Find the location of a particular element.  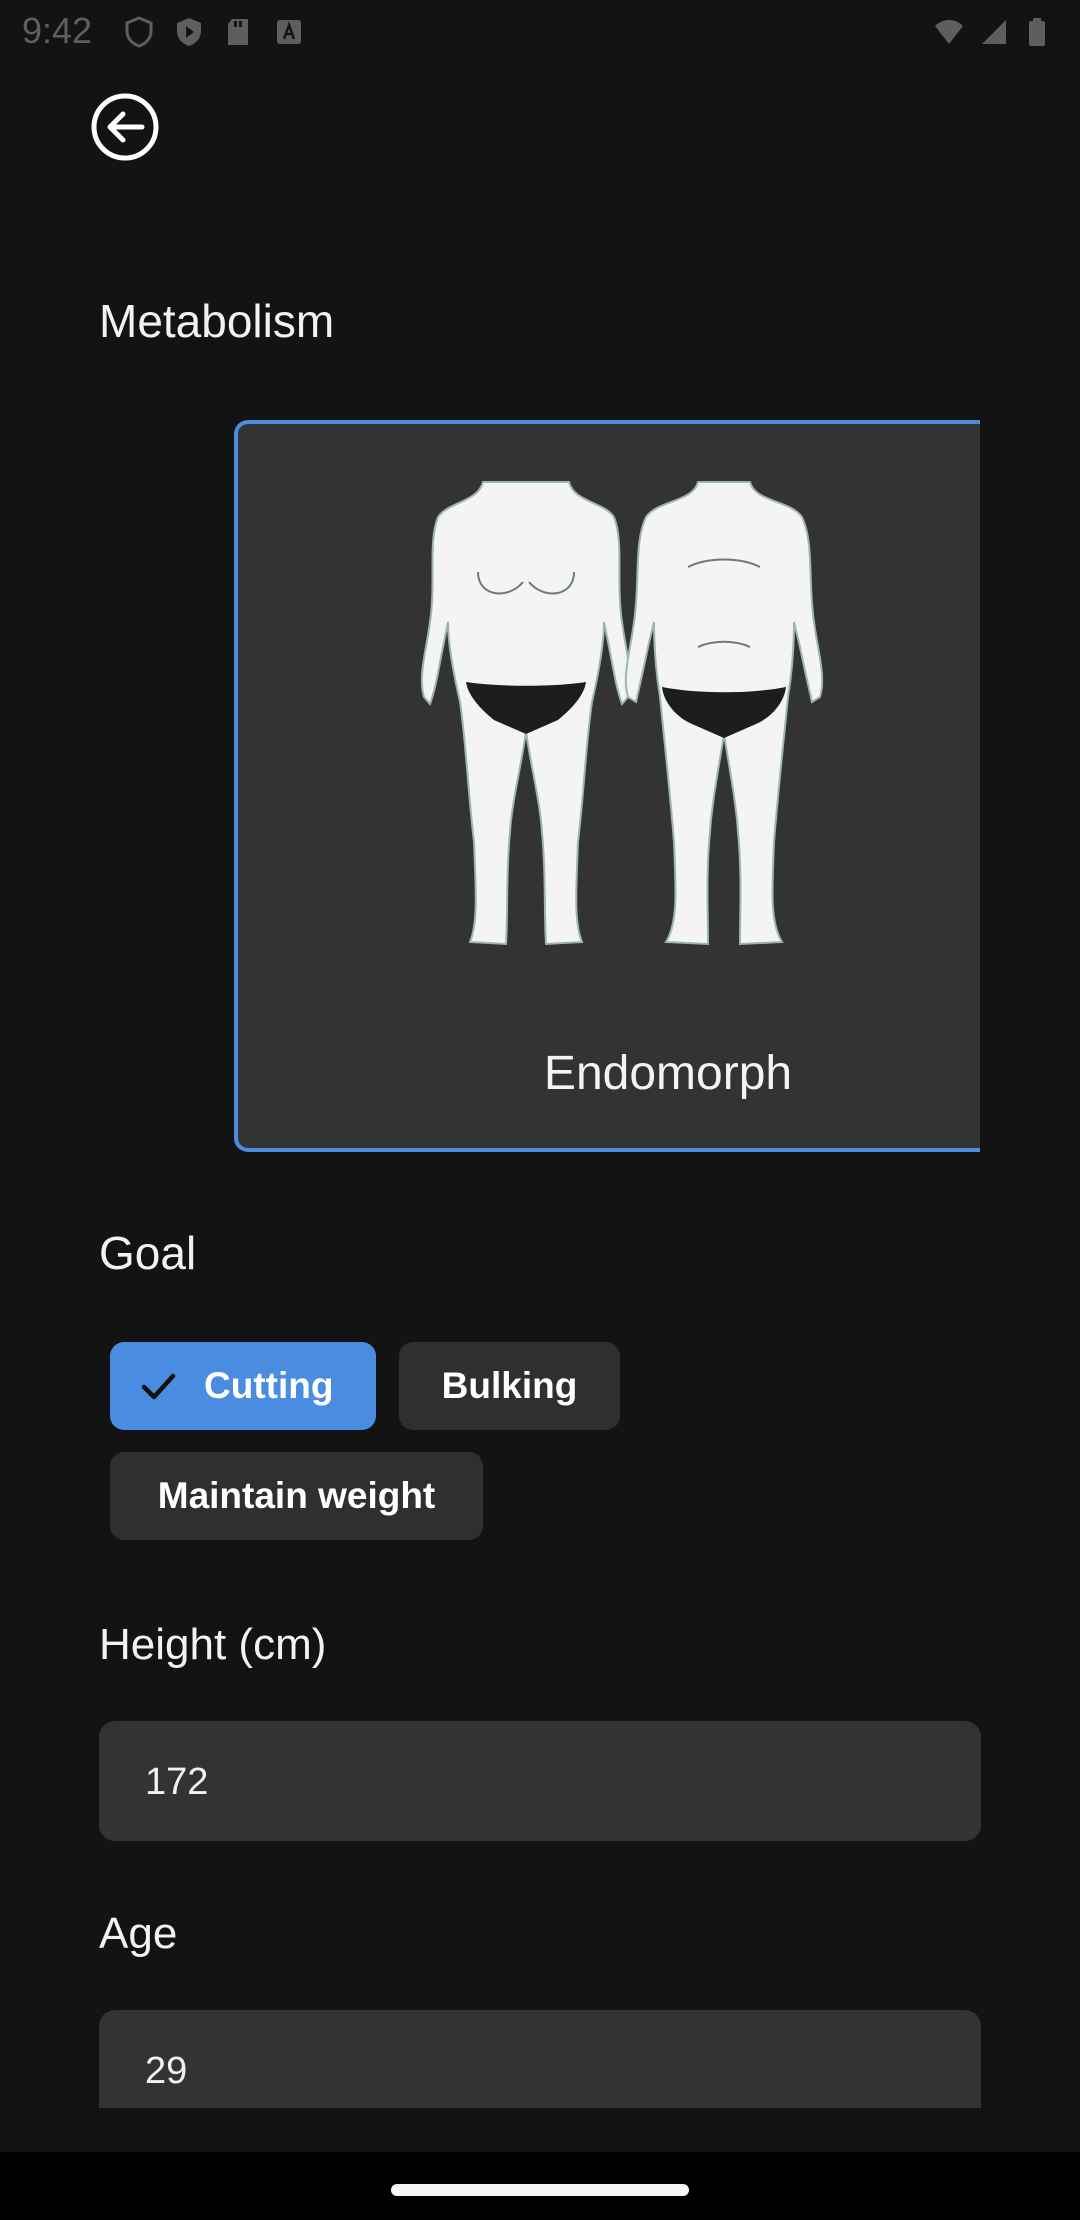

back-button is located at coordinates (125, 127).